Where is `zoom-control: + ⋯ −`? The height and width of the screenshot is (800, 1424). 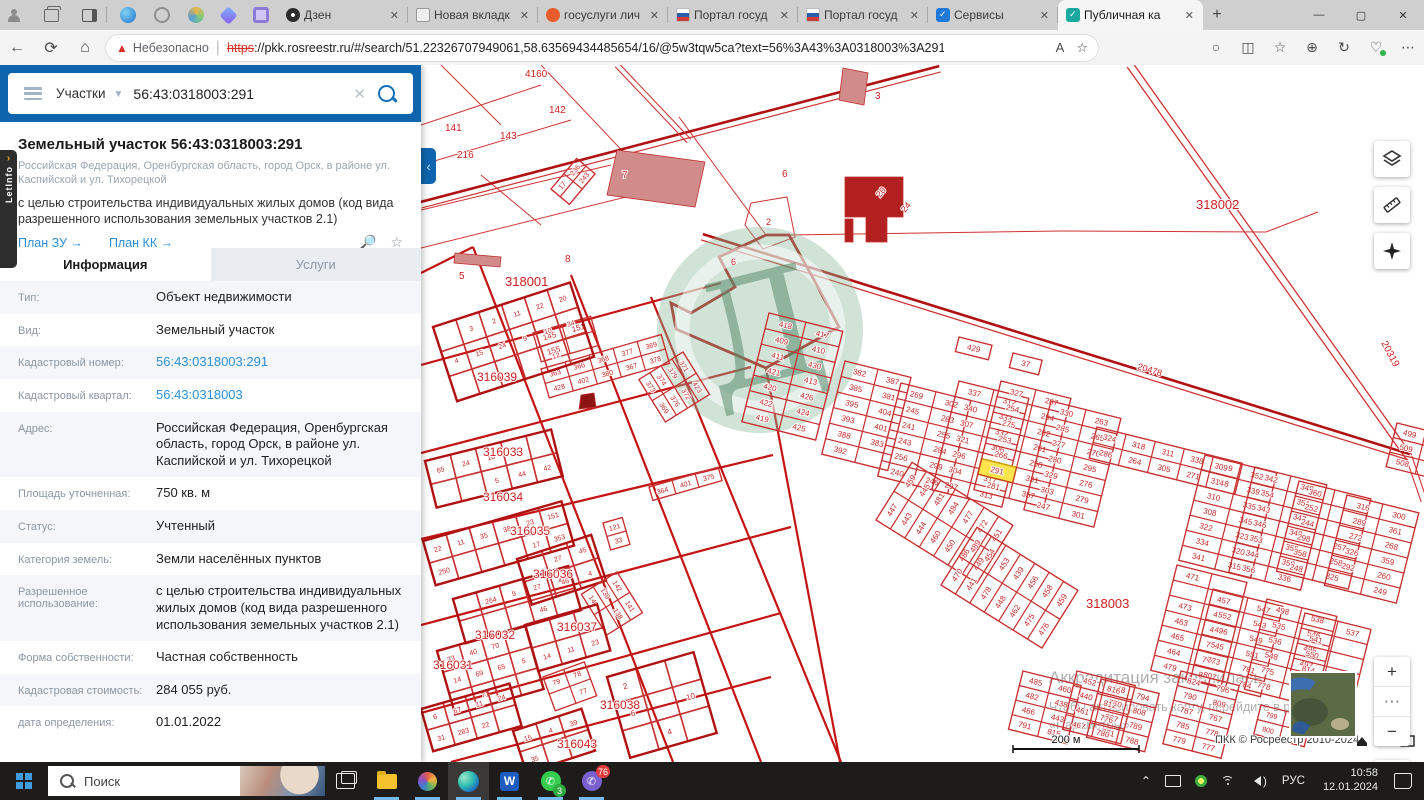
zoom-control: + ⋯ − is located at coordinates (1392, 701).